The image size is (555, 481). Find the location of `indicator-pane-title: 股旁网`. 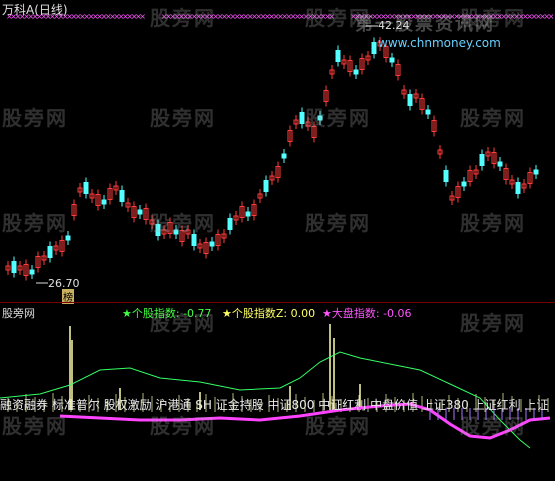

indicator-pane-title: 股旁网 is located at coordinates (18, 313).